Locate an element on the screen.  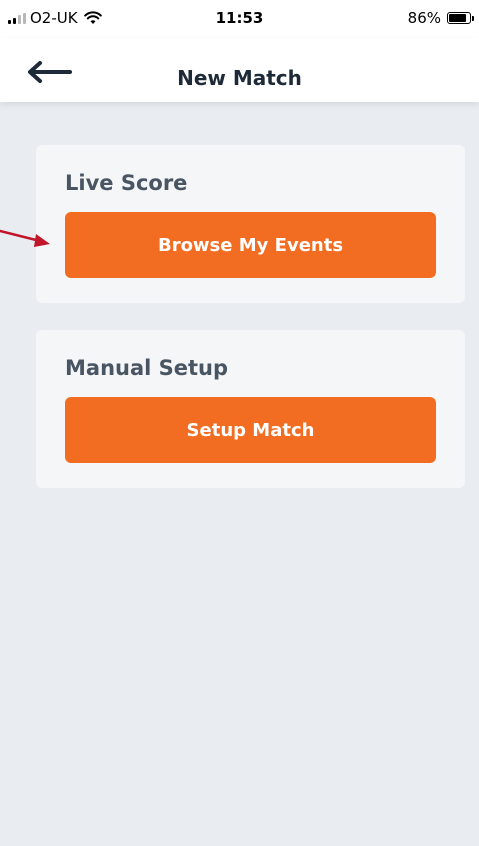
manual-setup-title: Manual Setup is located at coordinates (147, 368).